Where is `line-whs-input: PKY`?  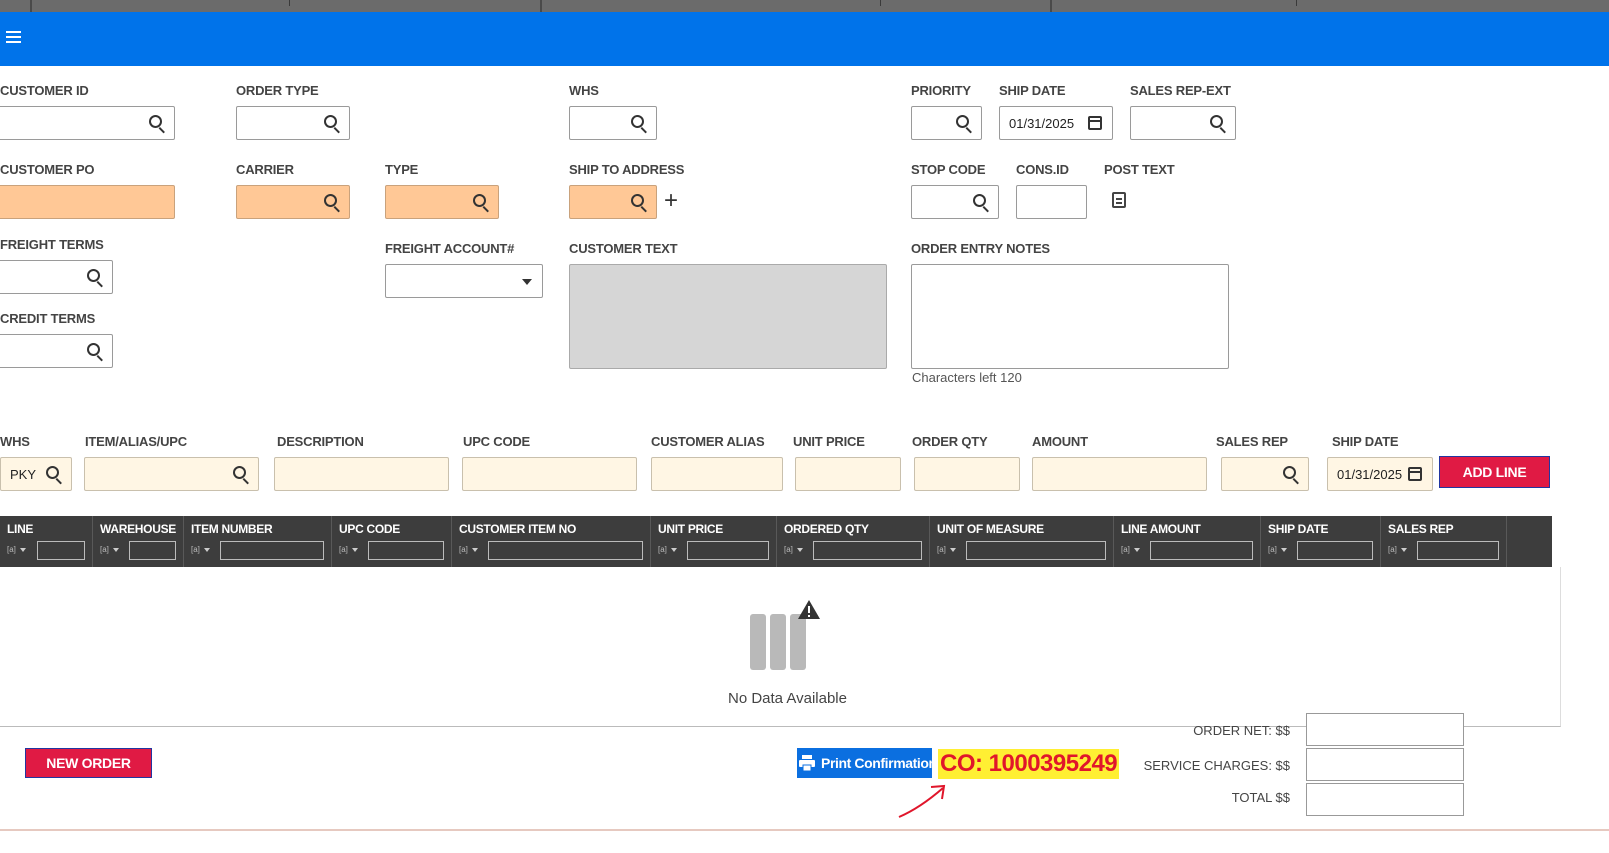 line-whs-input: PKY is located at coordinates (36, 474).